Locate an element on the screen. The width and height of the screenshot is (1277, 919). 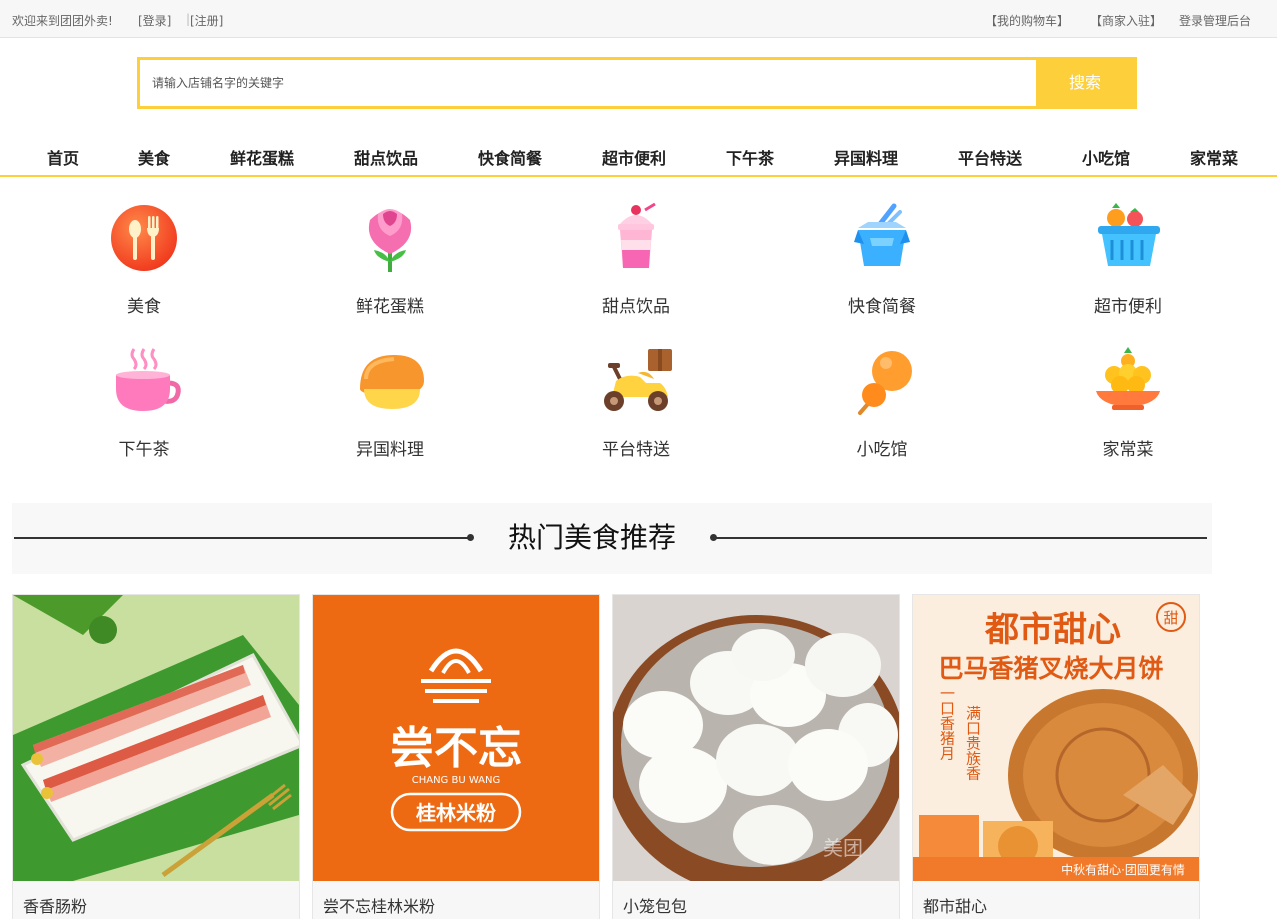
rose-icon is located at coordinates (390, 240).